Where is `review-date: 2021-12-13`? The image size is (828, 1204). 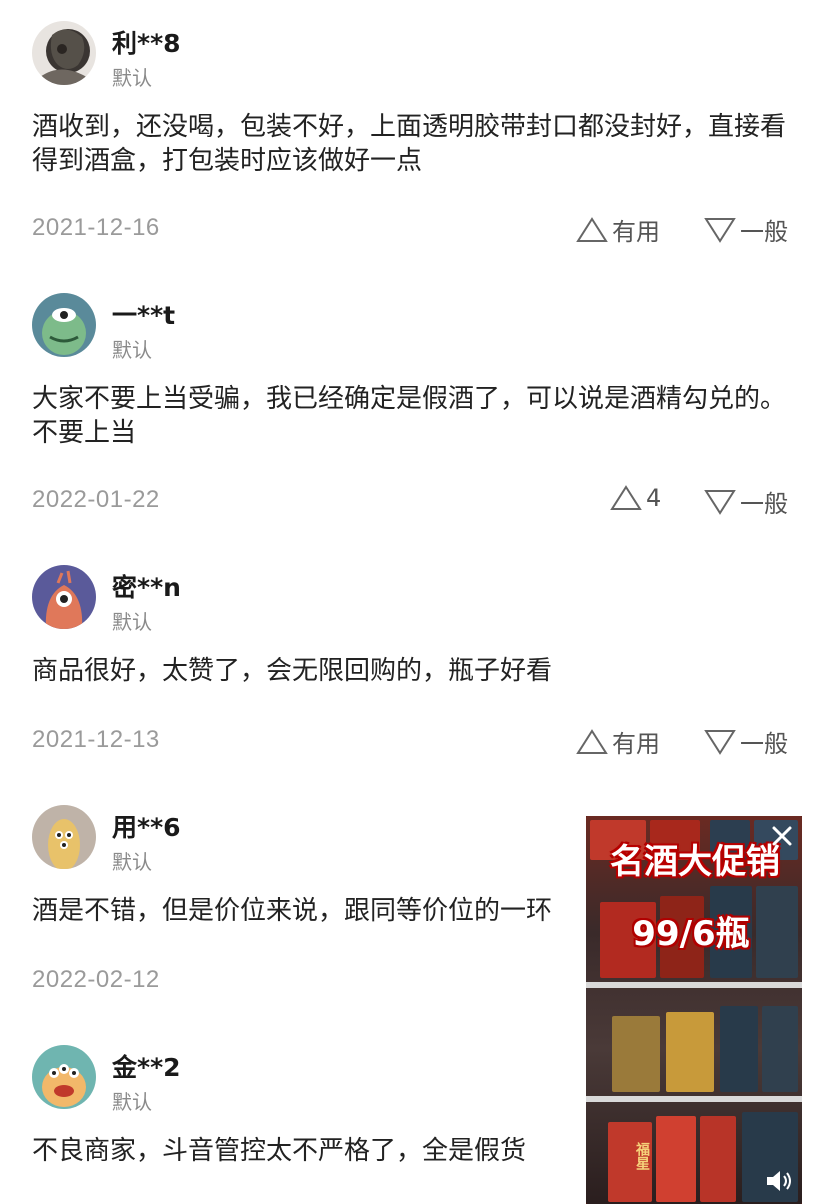
review-date: 2021-12-13 is located at coordinates (96, 739).